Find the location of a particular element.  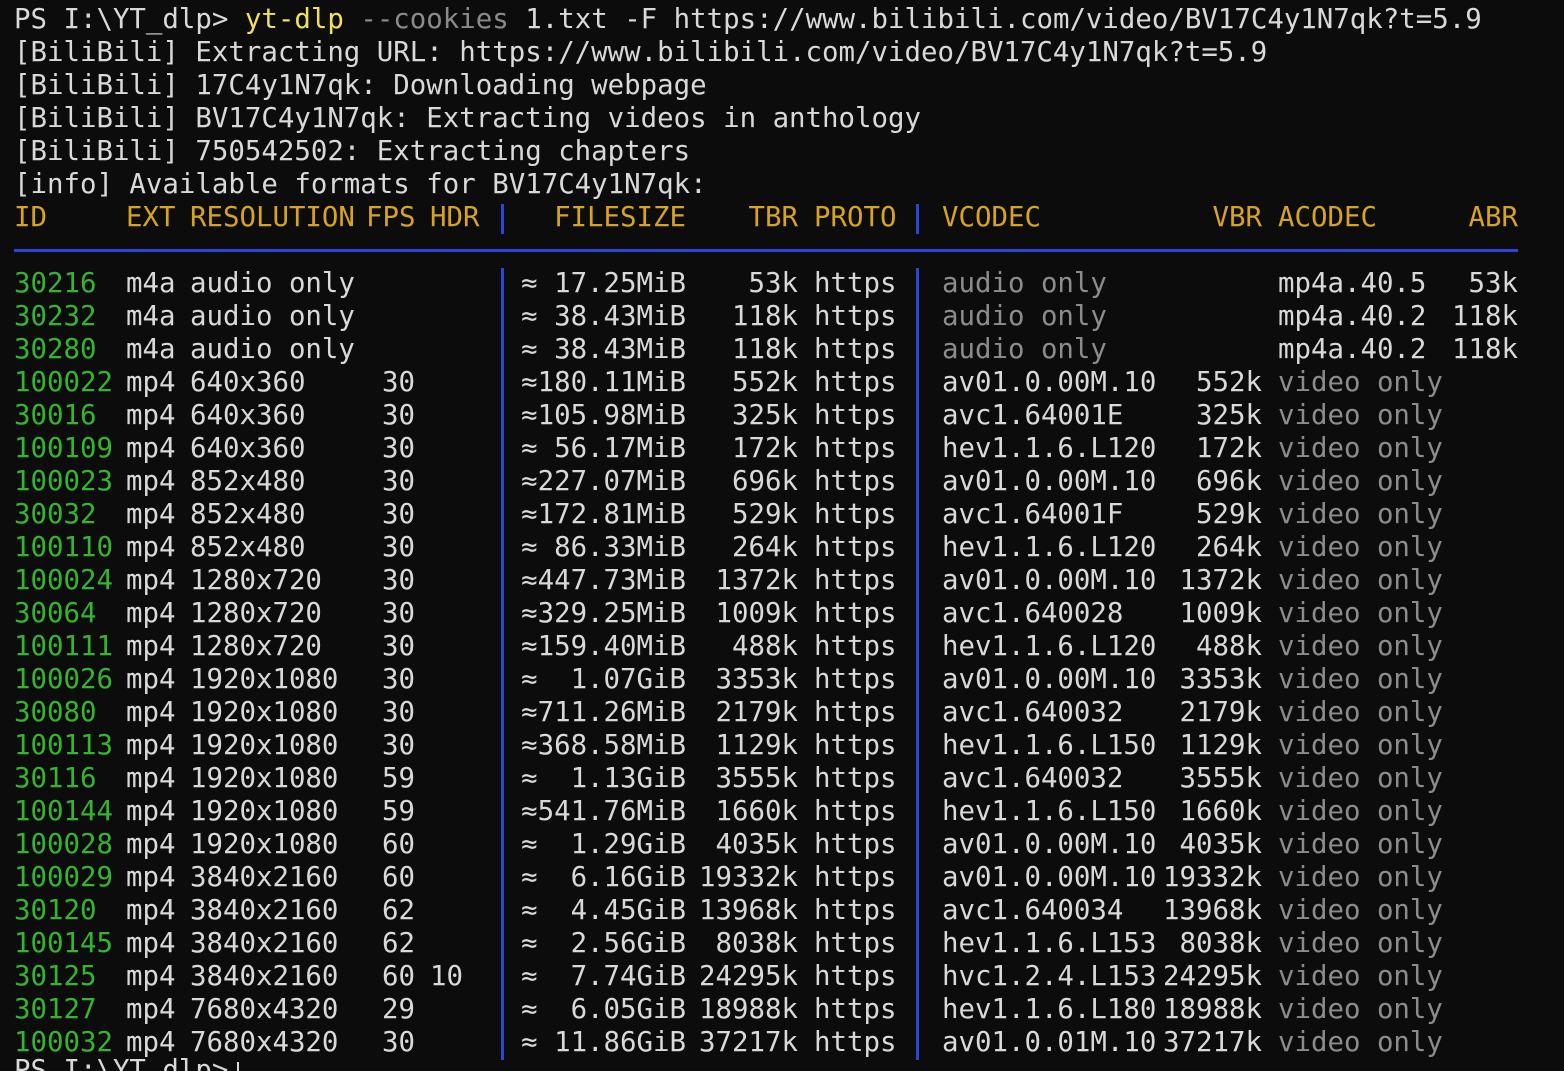

cell-size: ≈ 86.33MiB is located at coordinates (603, 547).